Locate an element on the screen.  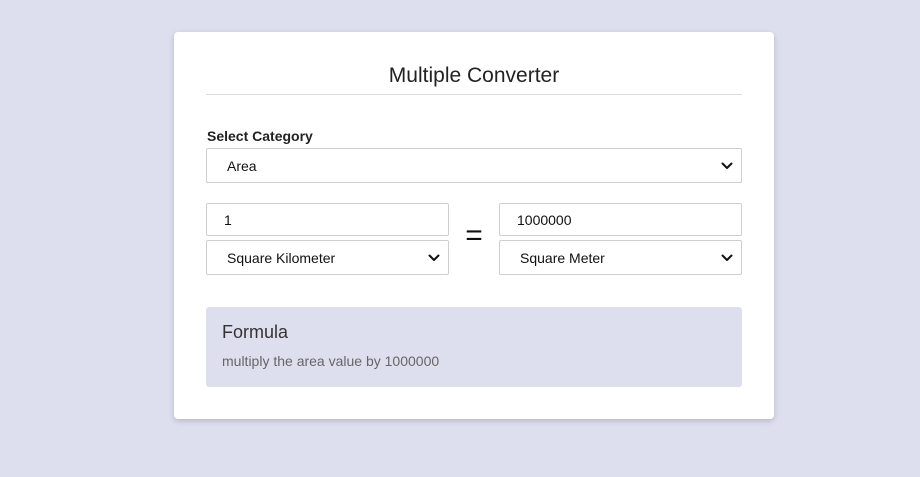
to-value-text: 1000000 is located at coordinates (544, 219).